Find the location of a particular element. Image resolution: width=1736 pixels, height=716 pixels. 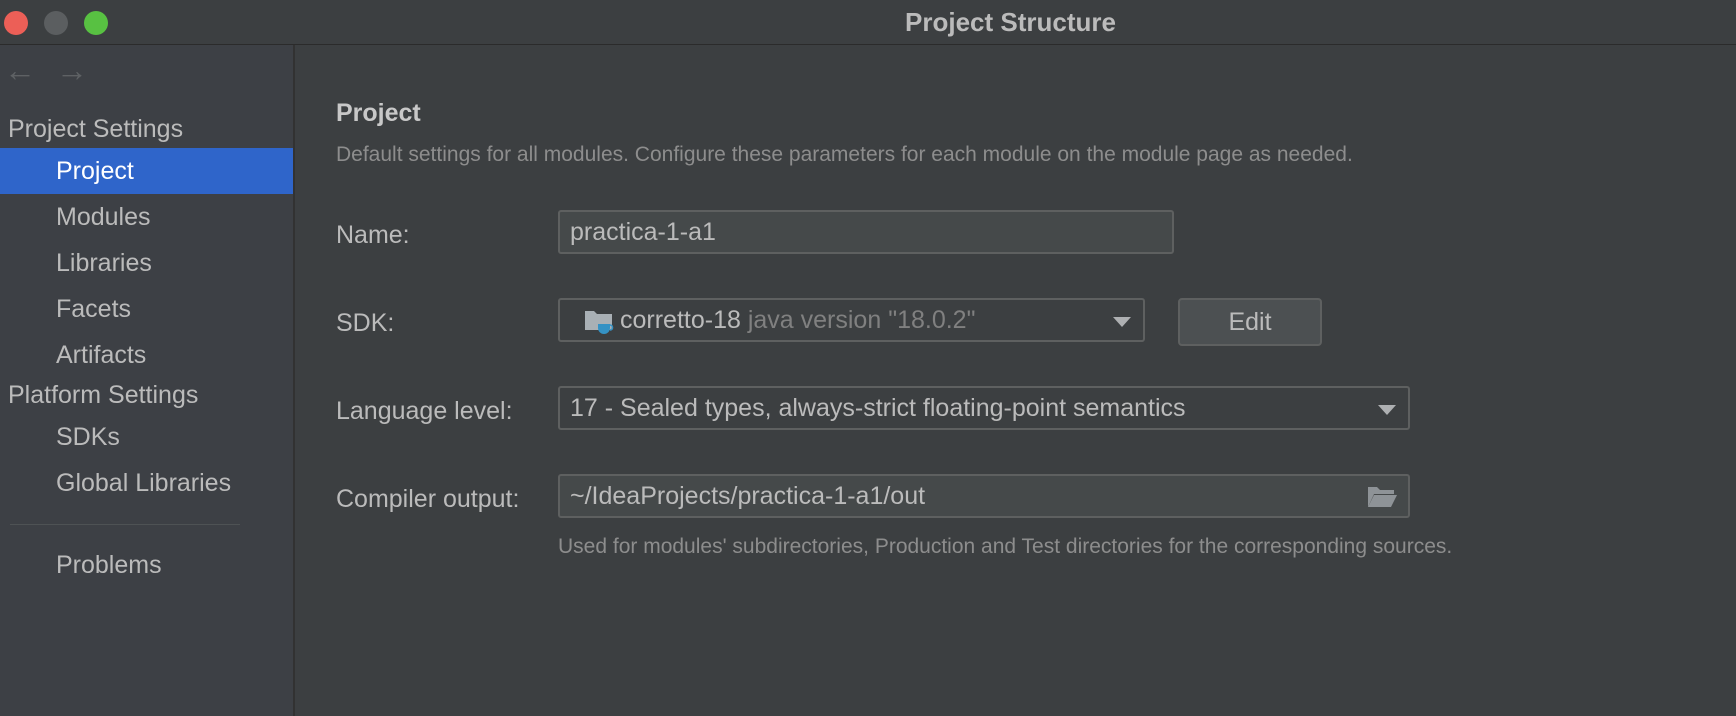

folder-browse-icon is located at coordinates (1382, 497).